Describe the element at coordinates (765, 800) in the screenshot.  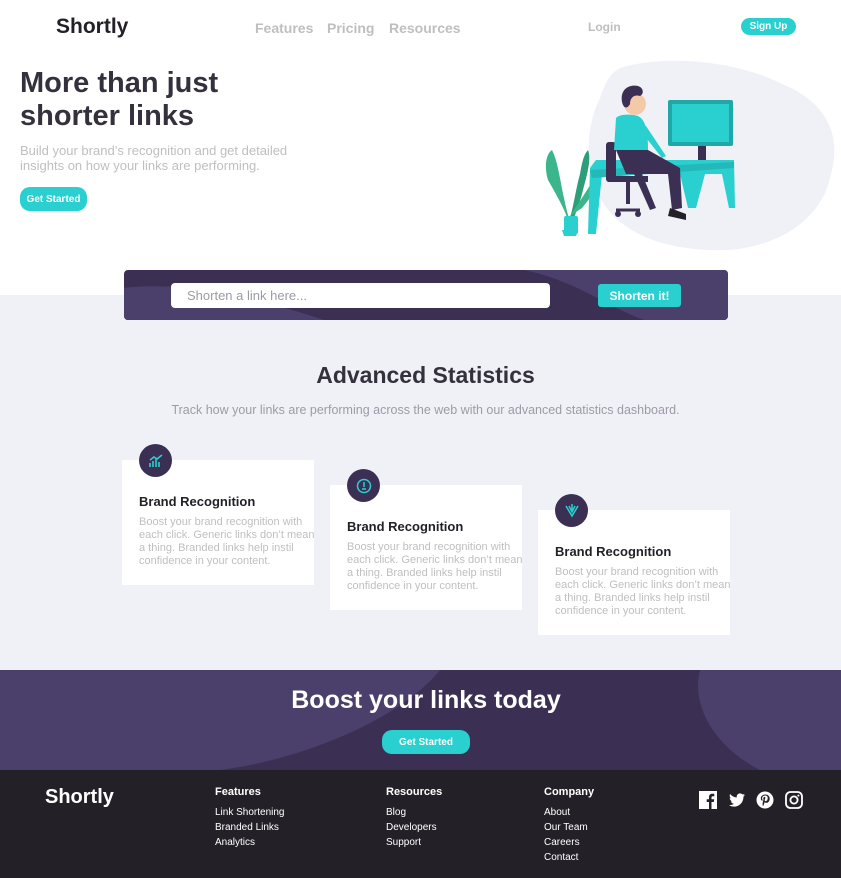
I see `pinterest-icon` at that location.